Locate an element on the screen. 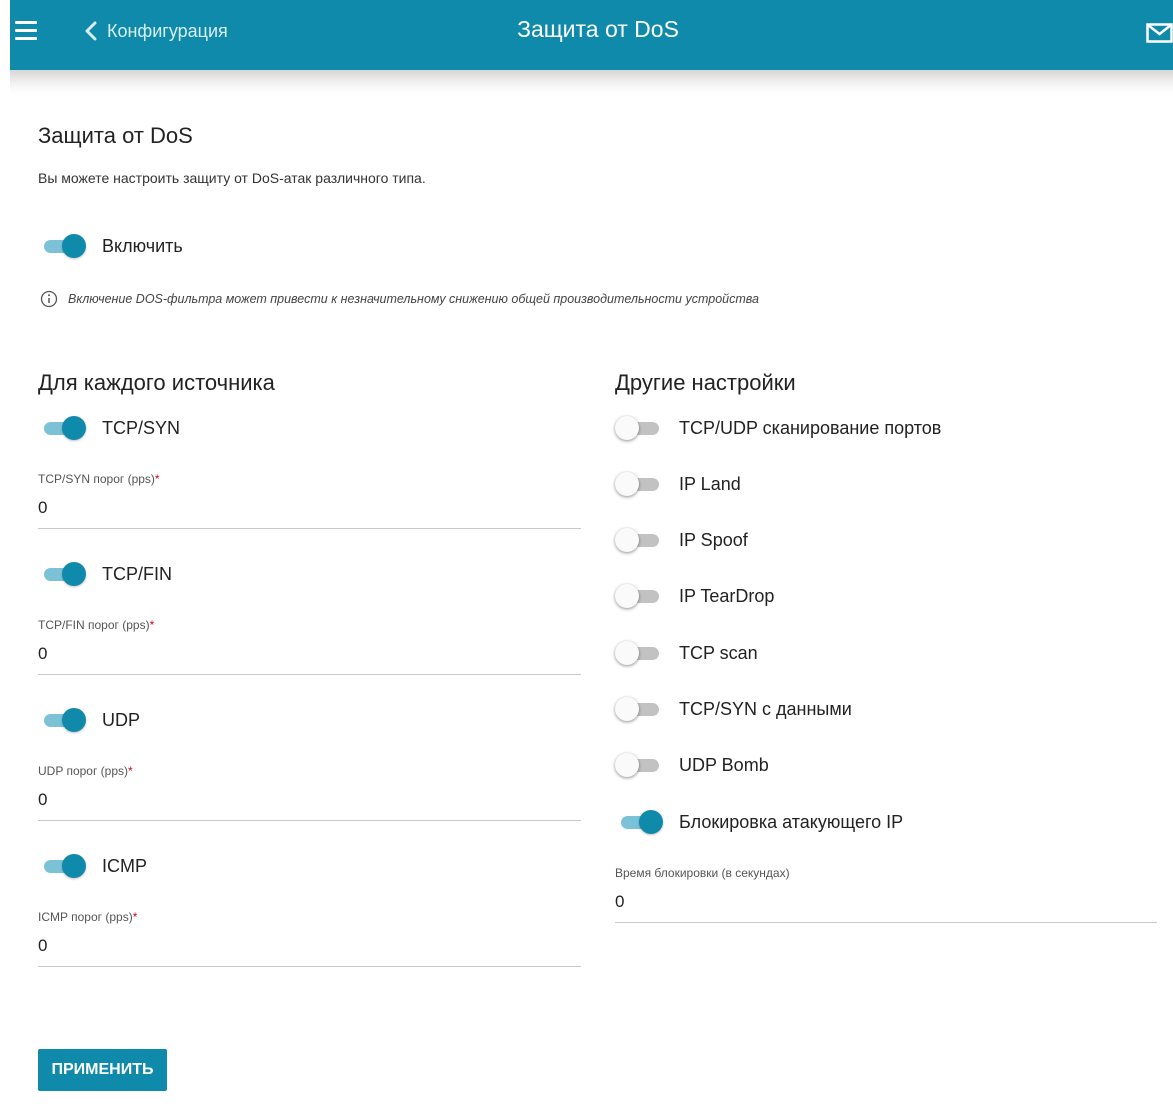 Image resolution: width=1173 pixels, height=1113 pixels. port-scan-toggle: TCP/UDP сканирование портов is located at coordinates (778, 428).